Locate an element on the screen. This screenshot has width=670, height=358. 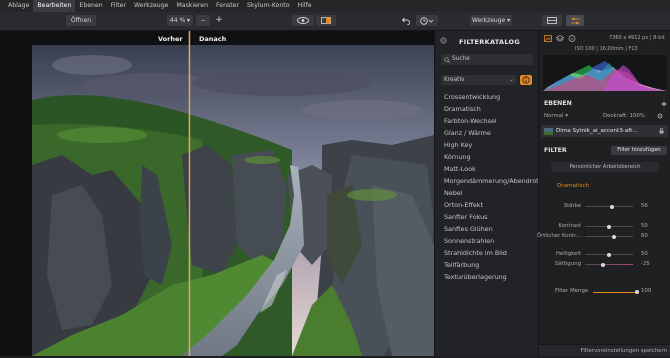
layer-thumbnail is located at coordinates (548, 131).